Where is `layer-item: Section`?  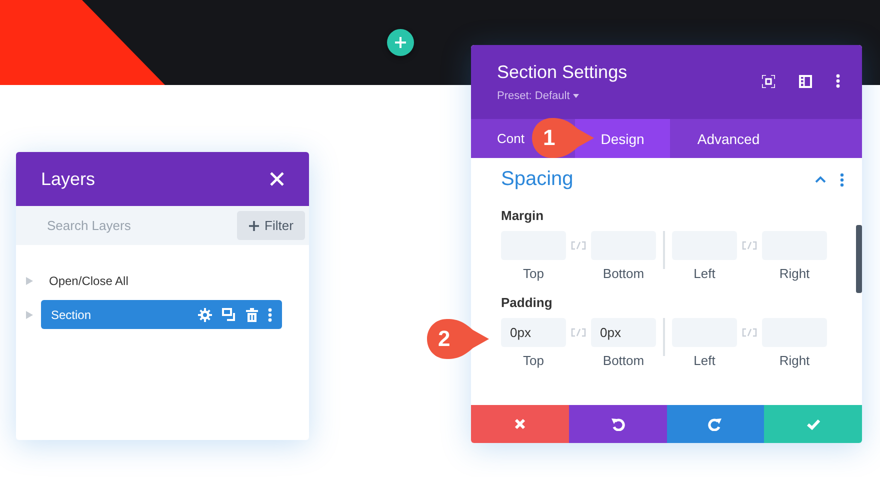
layer-item: Section is located at coordinates (161, 314).